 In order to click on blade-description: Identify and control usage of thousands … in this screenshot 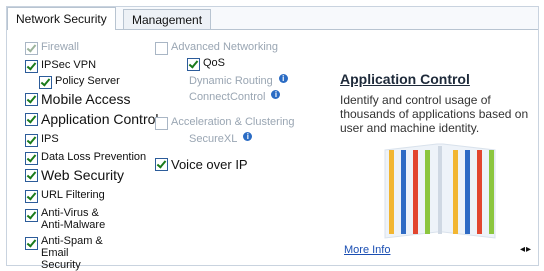, I will do `click(434, 114)`.